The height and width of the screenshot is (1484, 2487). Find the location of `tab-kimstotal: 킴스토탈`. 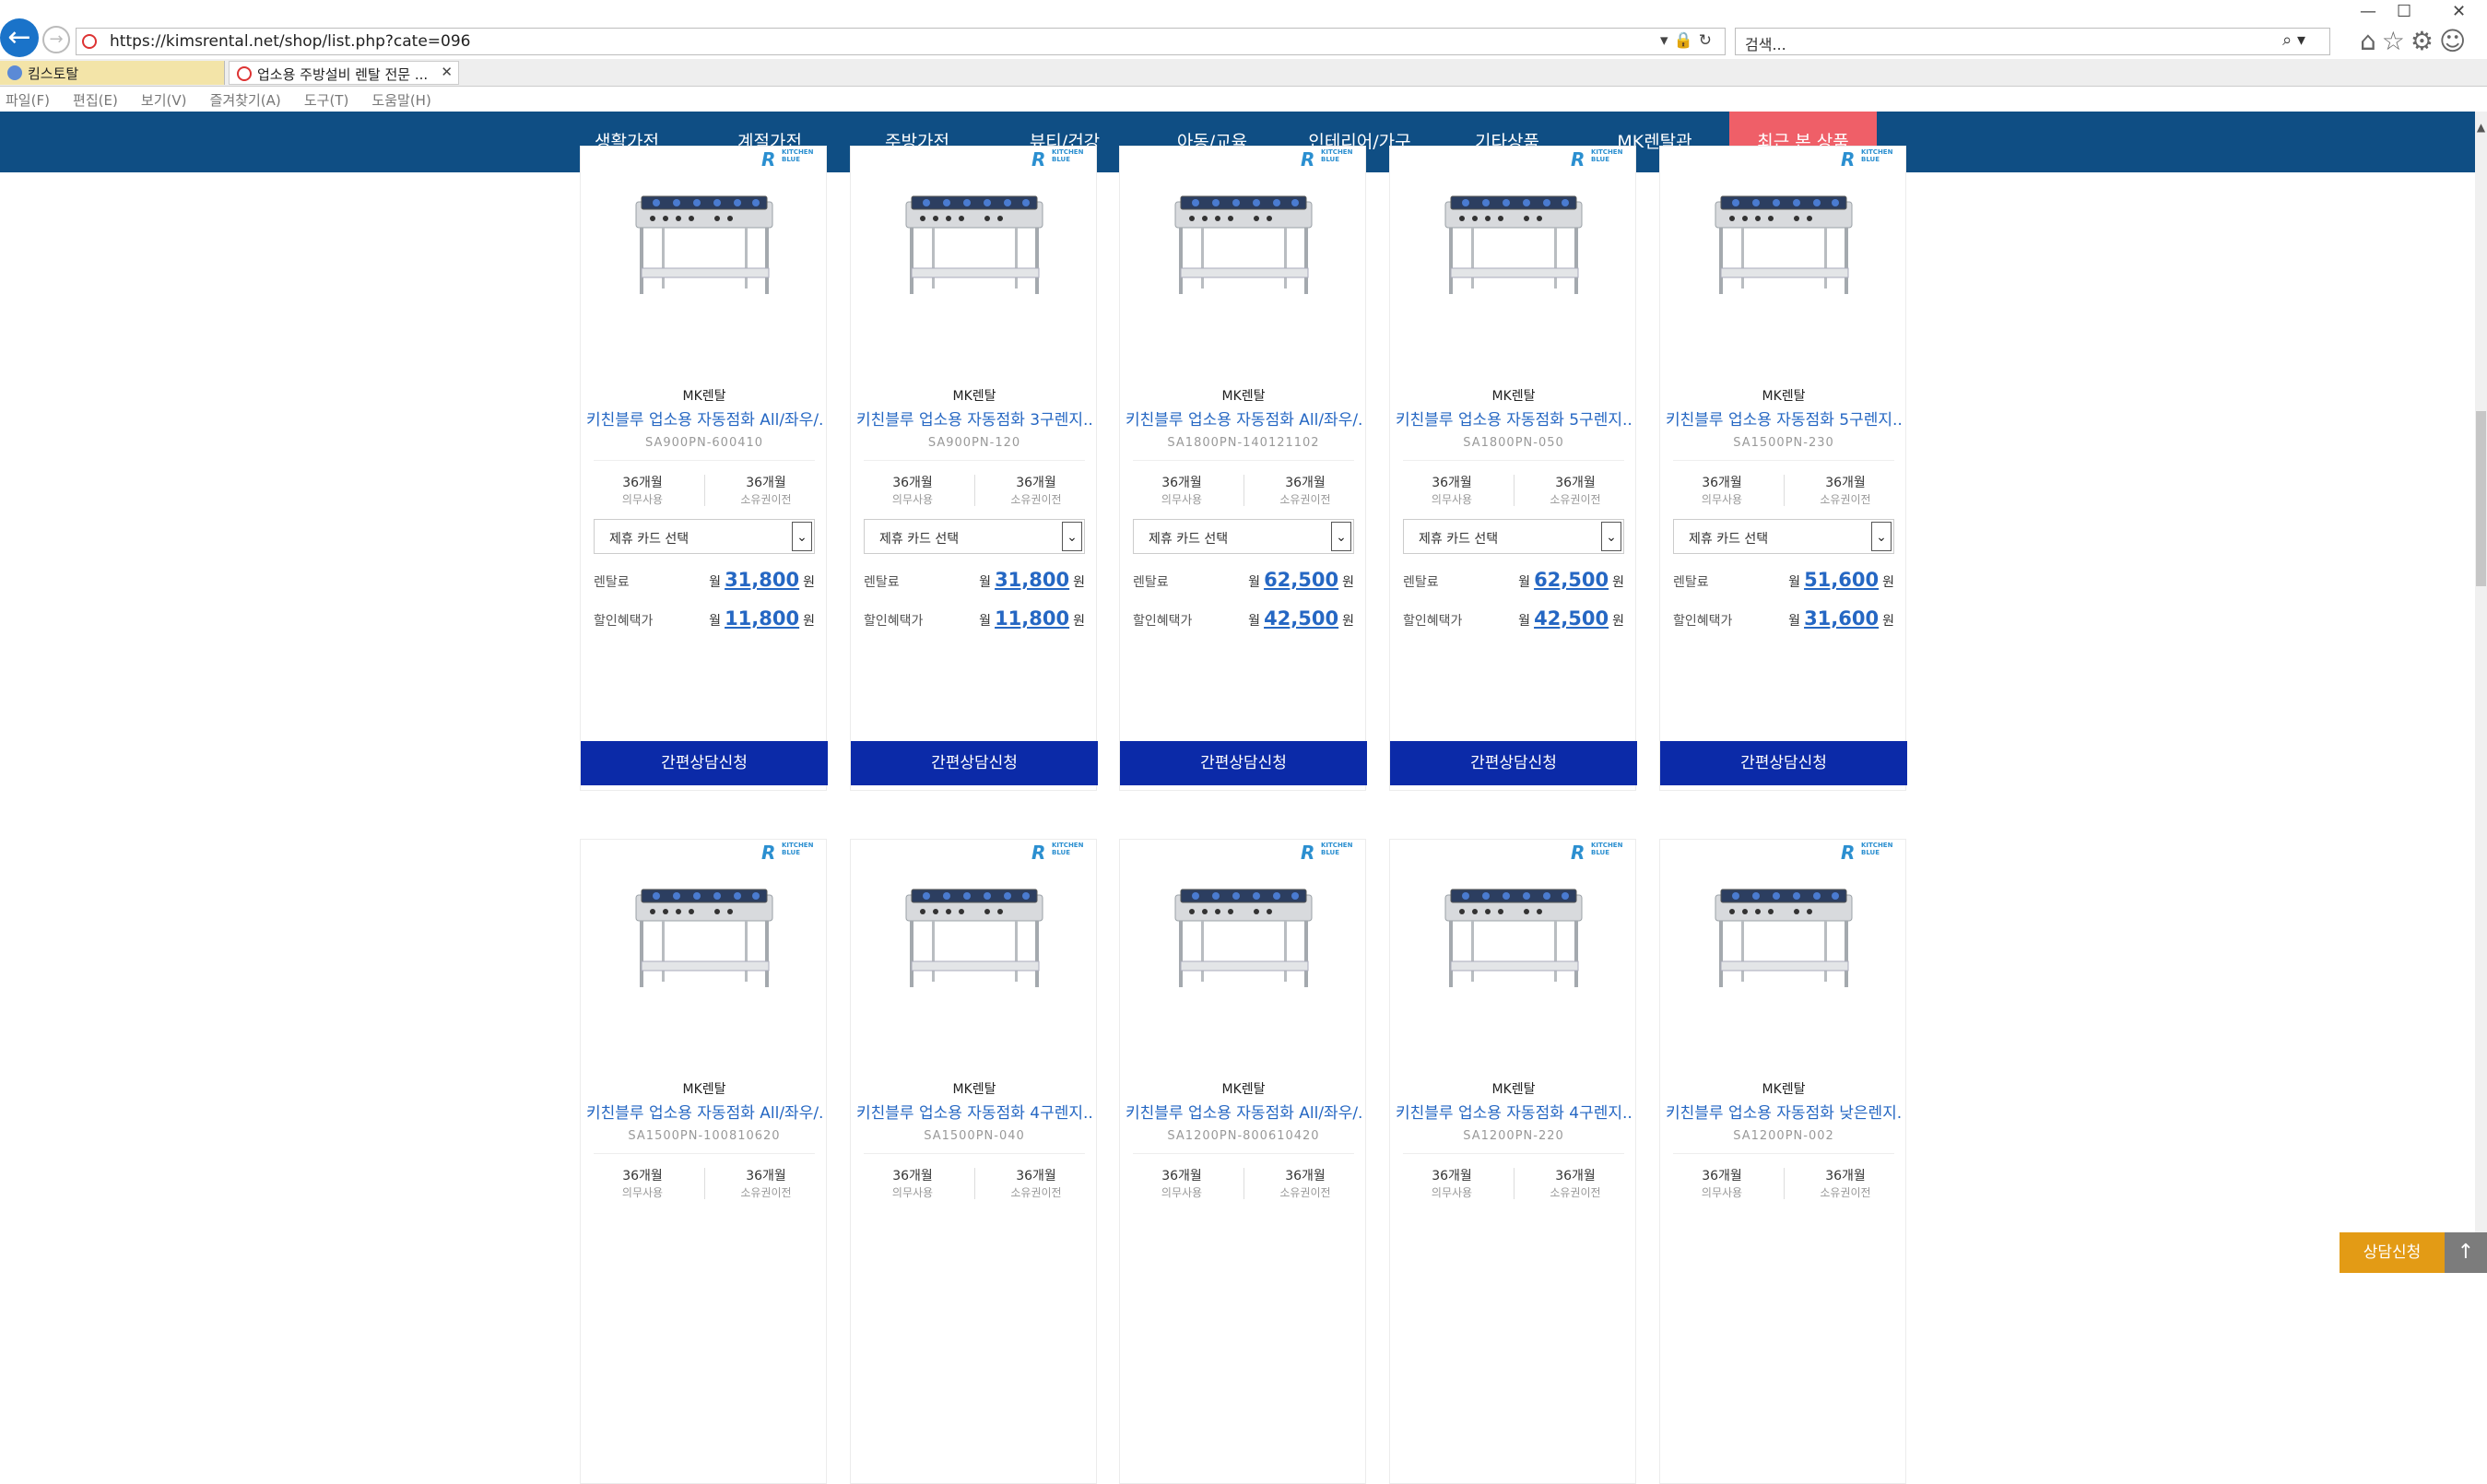

tab-kimstotal: 킴스토탈 is located at coordinates (113, 73).